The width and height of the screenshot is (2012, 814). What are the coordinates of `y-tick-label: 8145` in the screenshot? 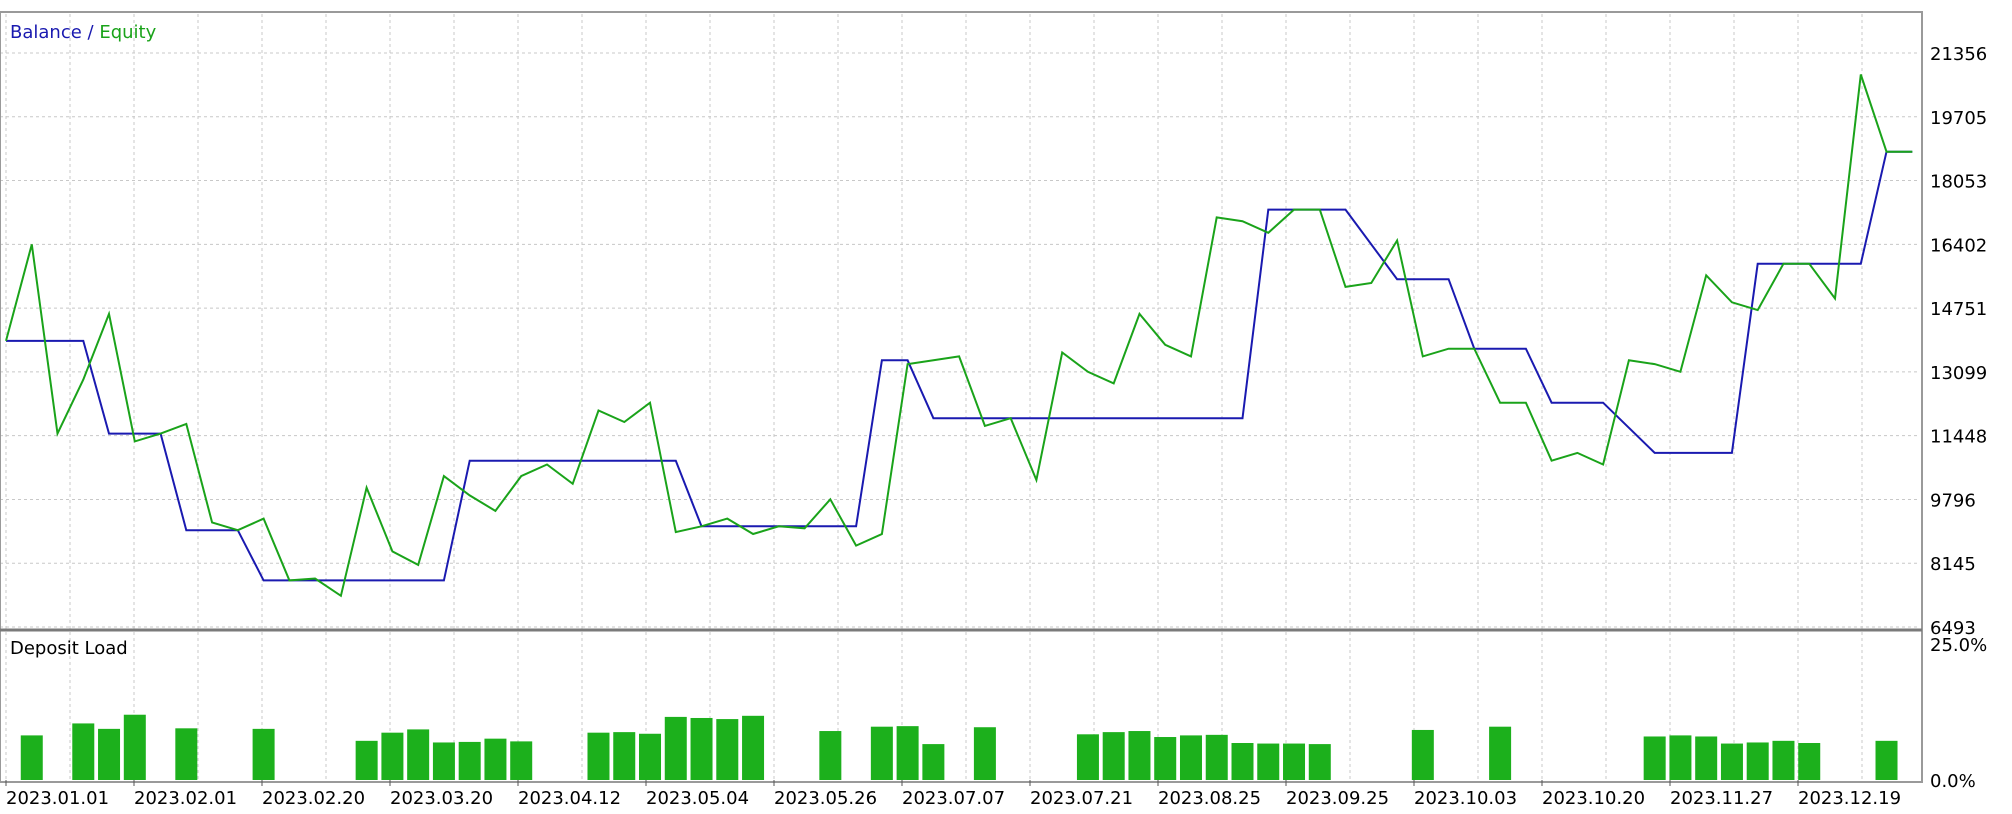 It's located at (1953, 564).